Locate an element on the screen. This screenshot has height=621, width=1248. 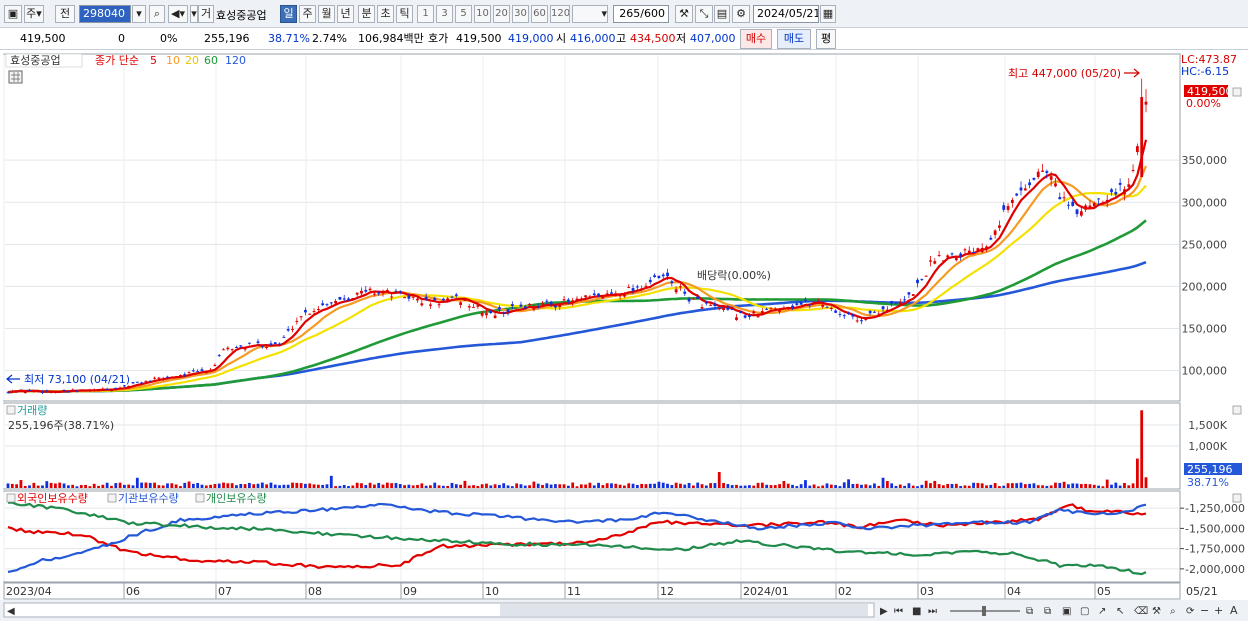
multiplier-3: 3 is located at coordinates (444, 14).